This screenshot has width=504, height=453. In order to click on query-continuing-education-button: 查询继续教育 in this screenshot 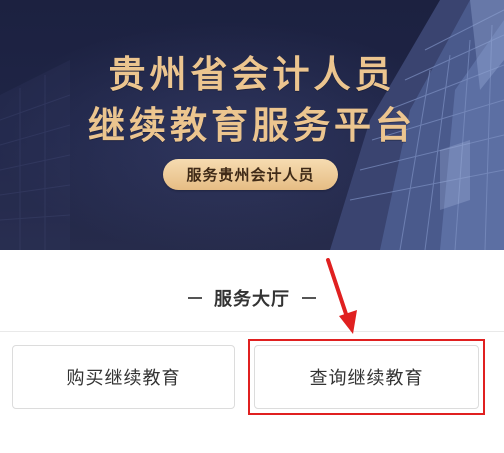, I will do `click(366, 377)`.